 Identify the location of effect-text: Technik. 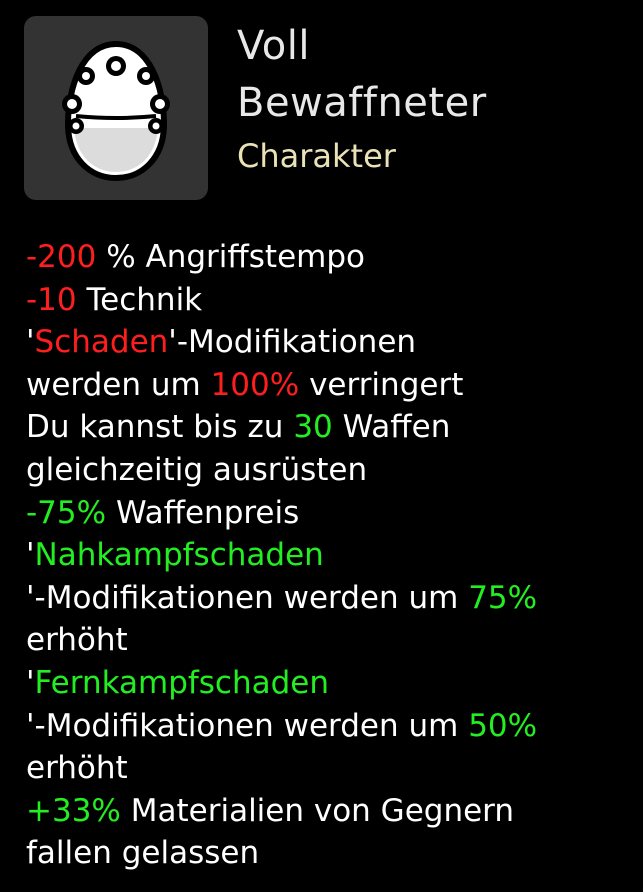
(139, 299).